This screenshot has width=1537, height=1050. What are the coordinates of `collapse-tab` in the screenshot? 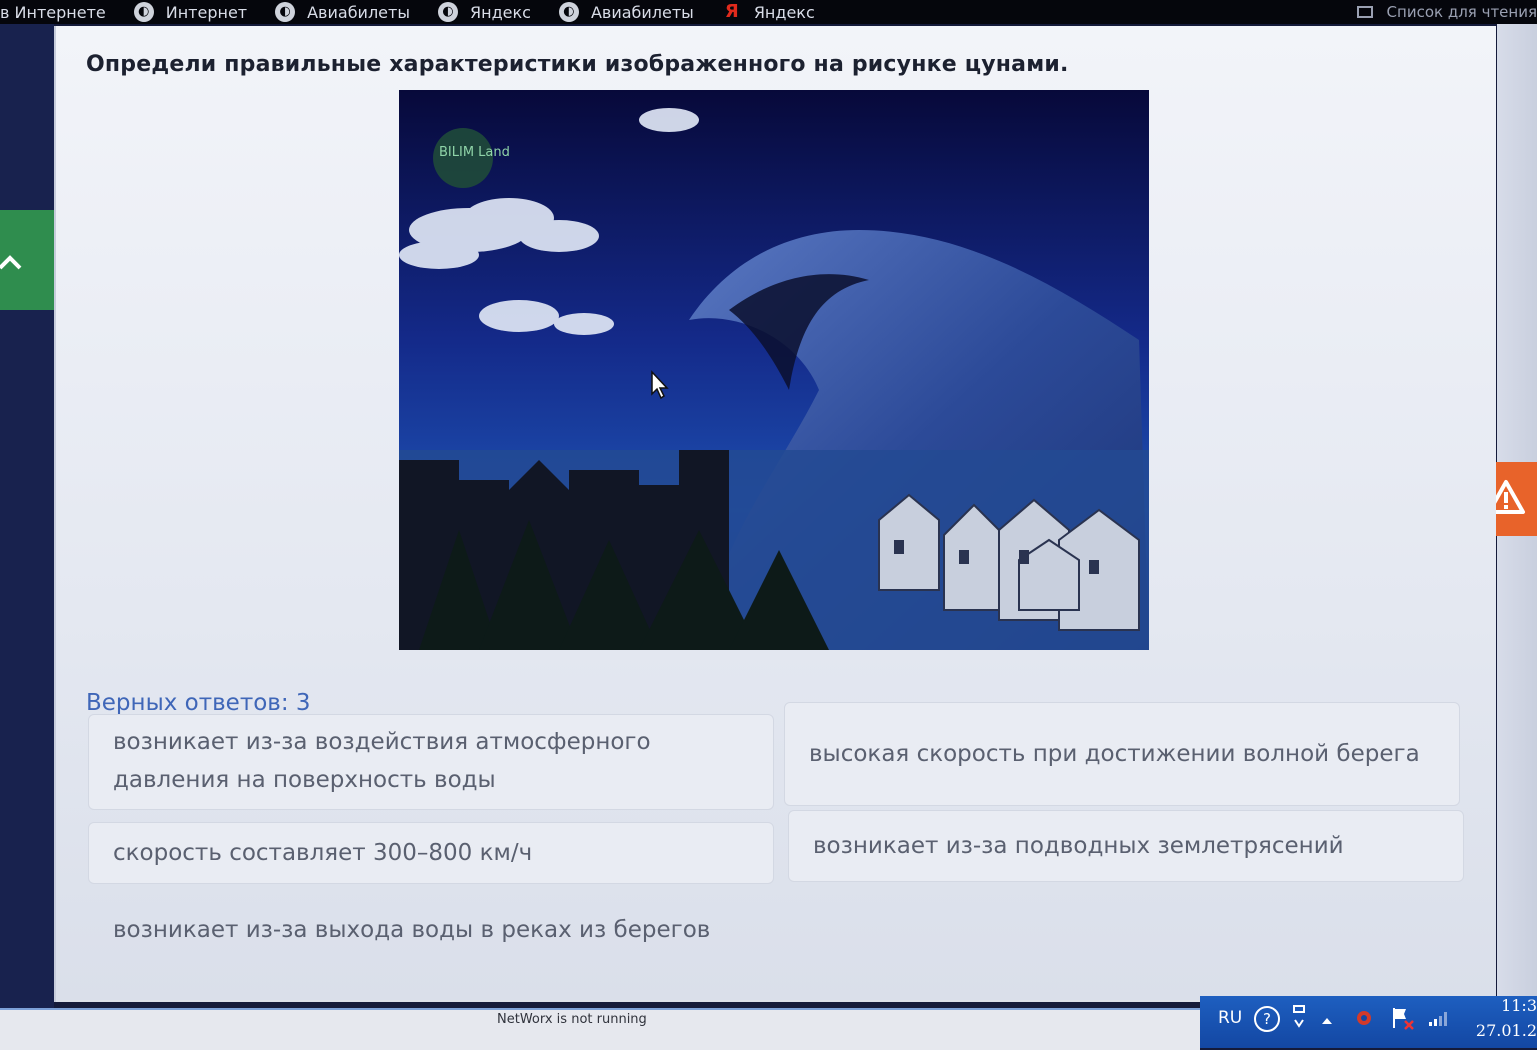 It's located at (27, 260).